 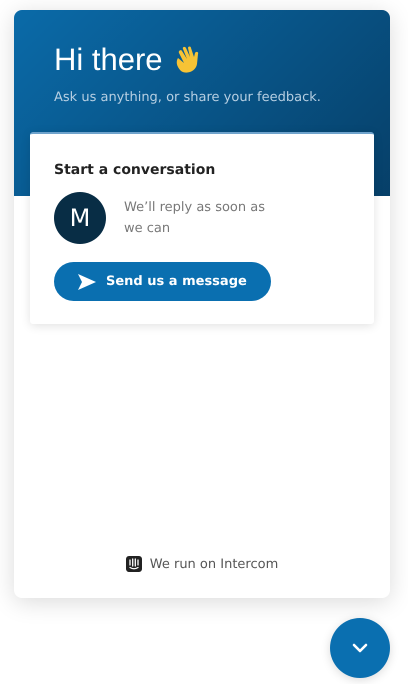 What do you see at coordinates (188, 97) in the screenshot?
I see `greeting-subtitle: Ask us anything, or share your feedback.` at bounding box center [188, 97].